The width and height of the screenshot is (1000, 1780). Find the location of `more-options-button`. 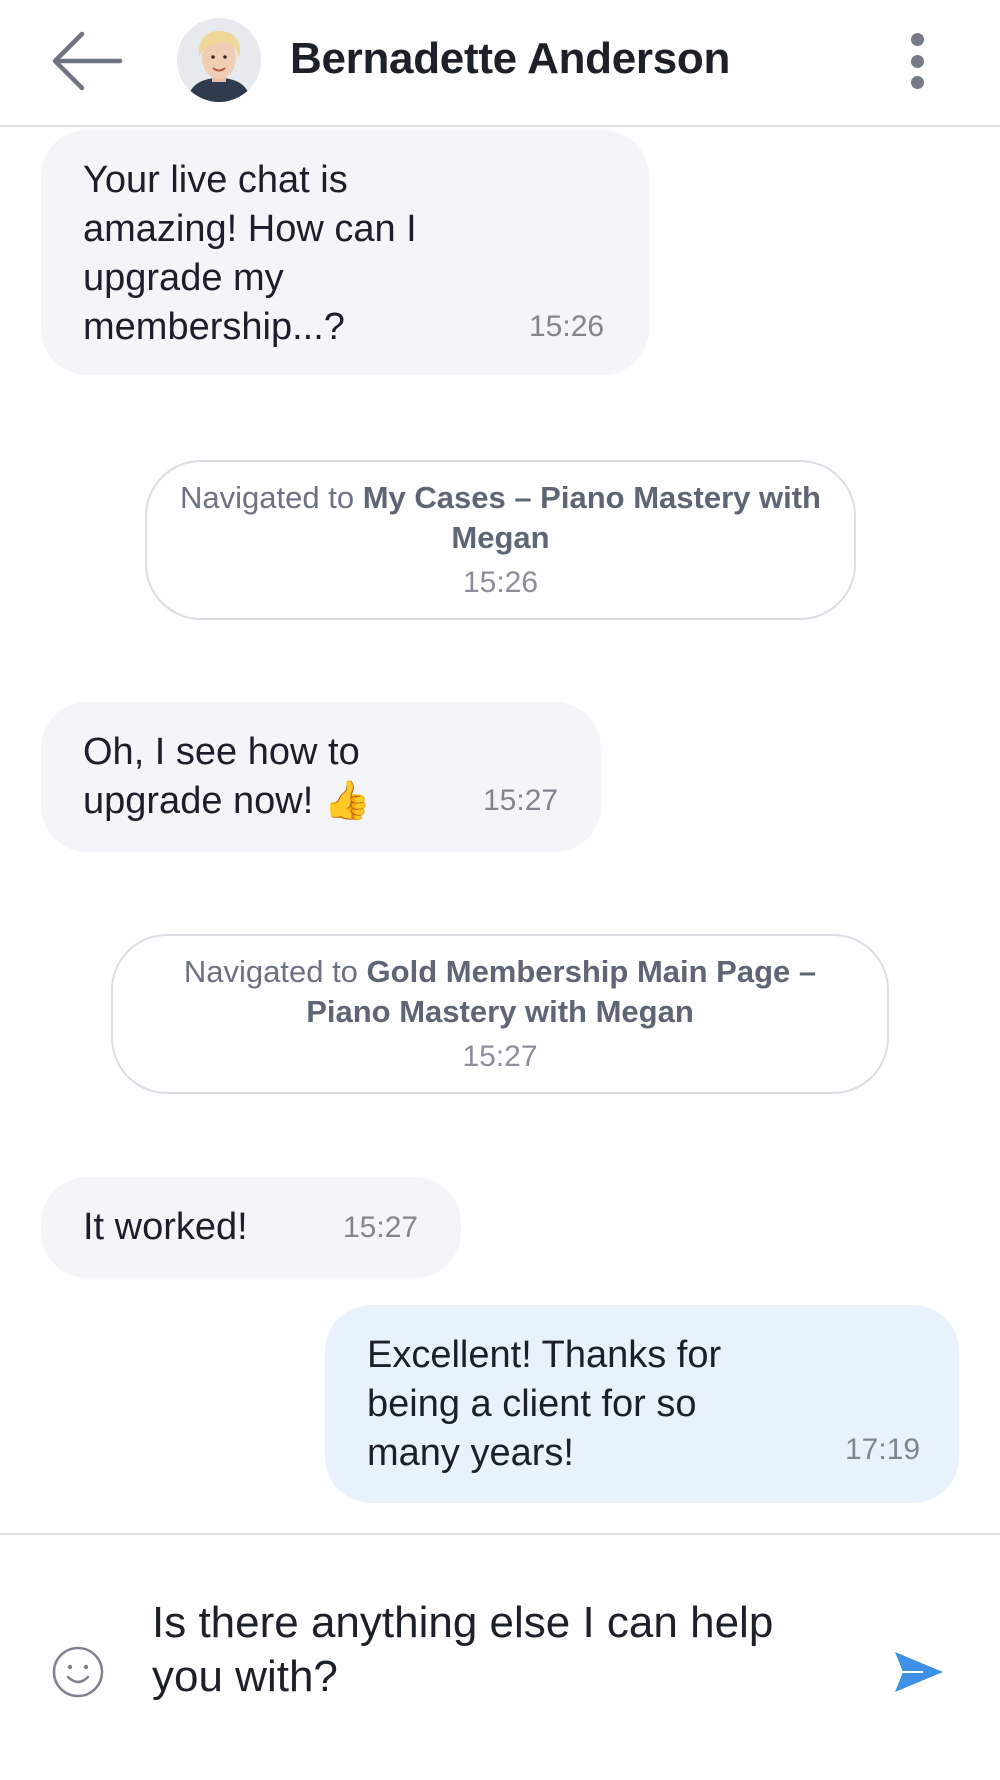

more-options-button is located at coordinates (918, 61).